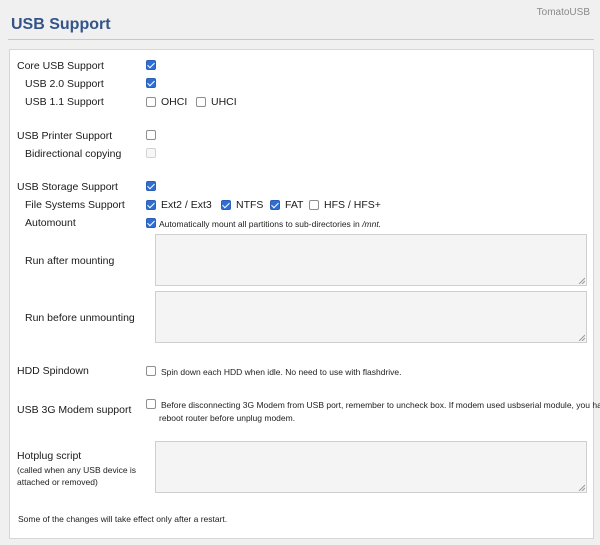  I want to click on automount-label: Automount, so click(50, 223).